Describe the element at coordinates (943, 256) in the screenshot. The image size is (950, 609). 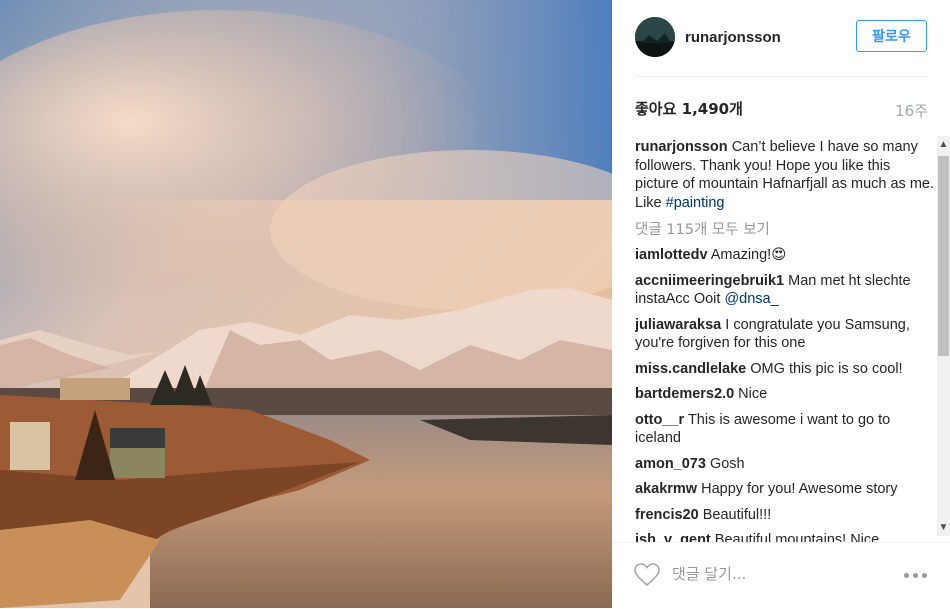
I see `scroll-thumb` at that location.